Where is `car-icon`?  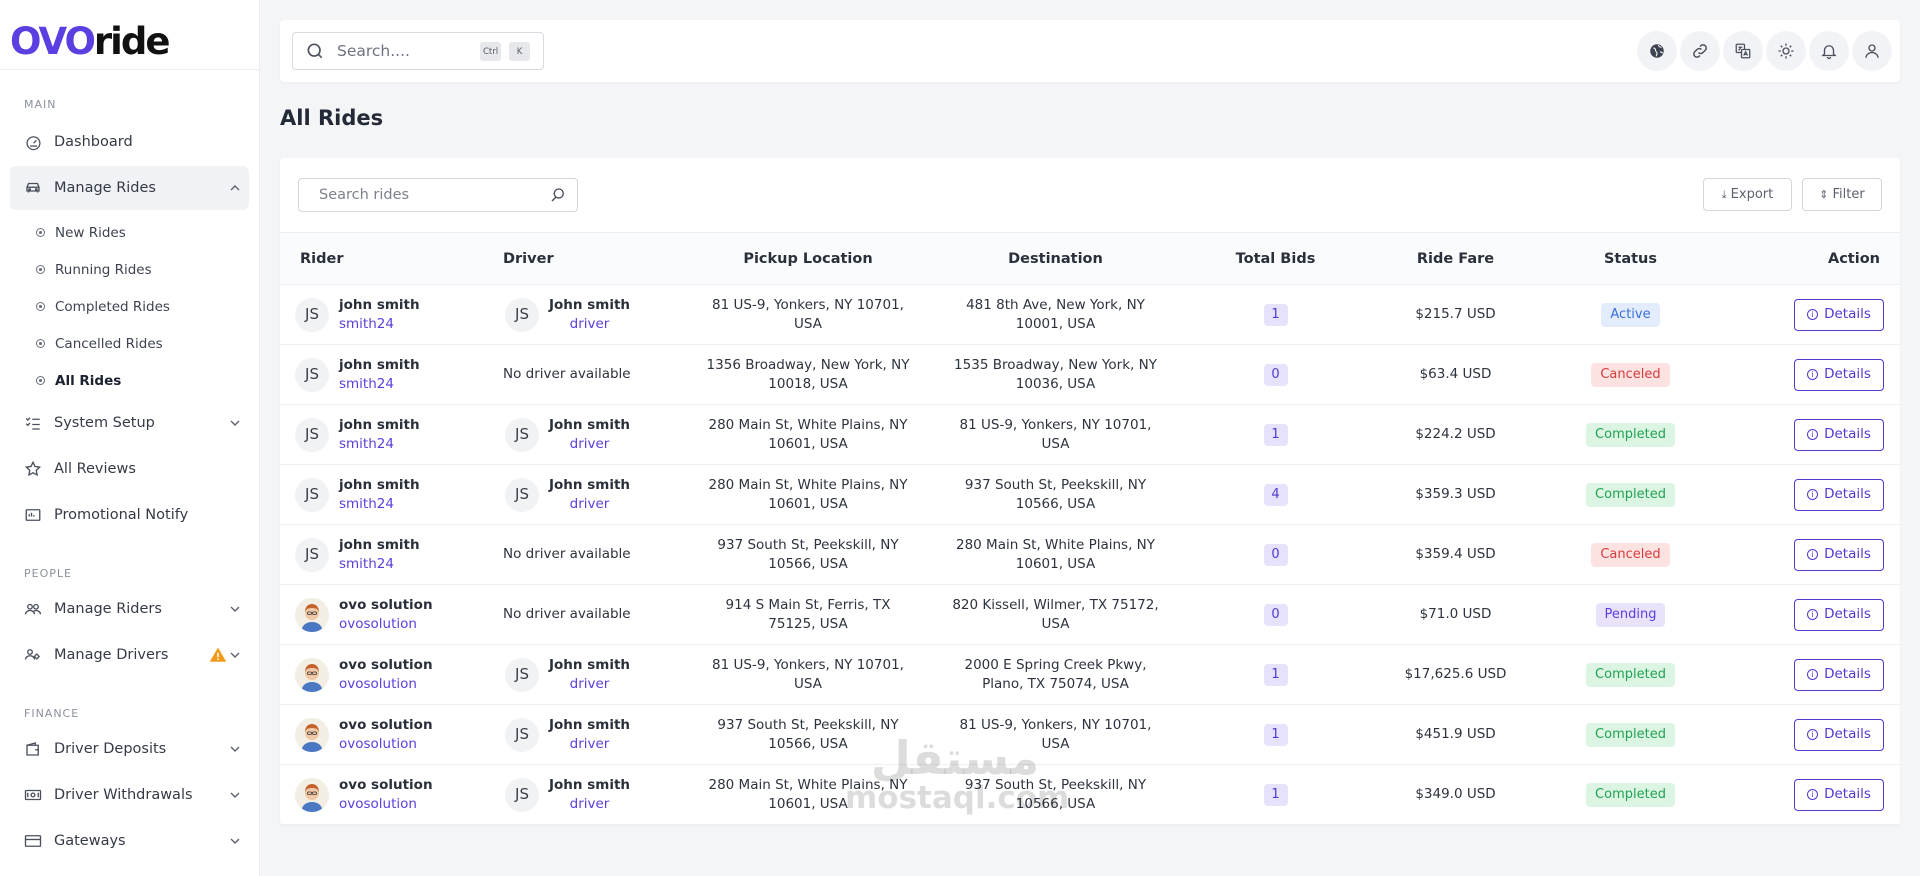
car-icon is located at coordinates (33, 188).